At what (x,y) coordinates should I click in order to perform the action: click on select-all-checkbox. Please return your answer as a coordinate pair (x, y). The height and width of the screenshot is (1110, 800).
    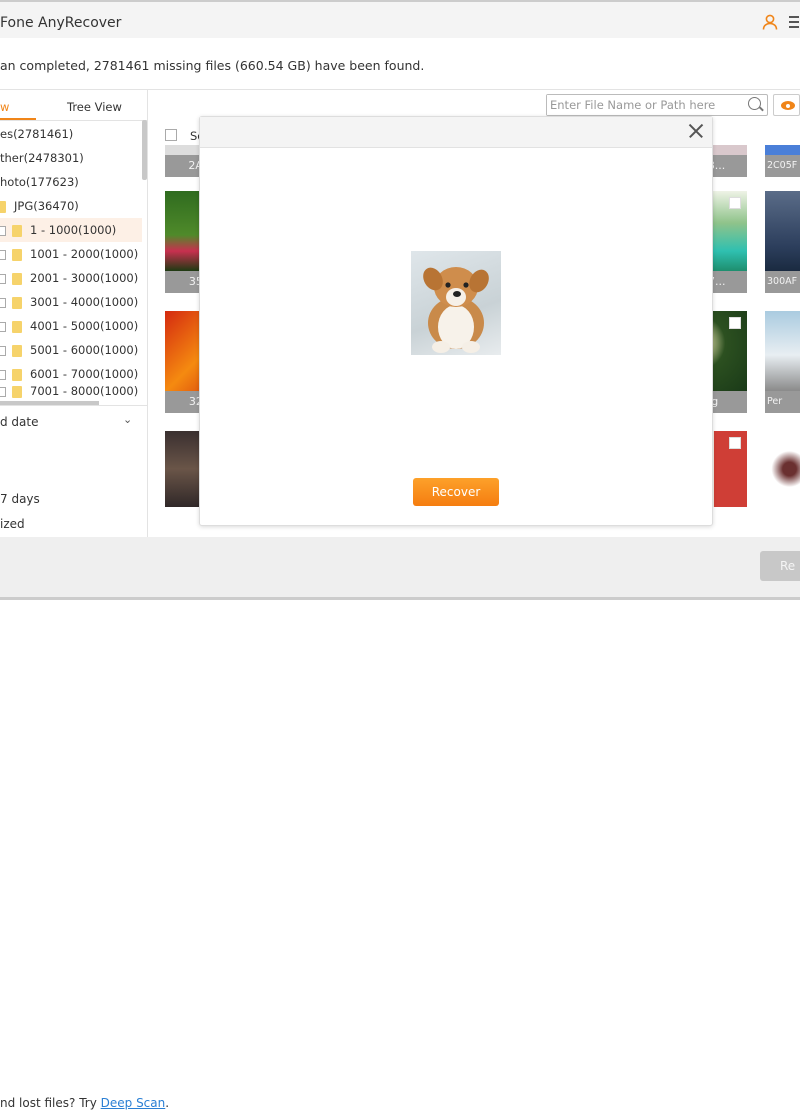
    Looking at the image, I should click on (171, 135).